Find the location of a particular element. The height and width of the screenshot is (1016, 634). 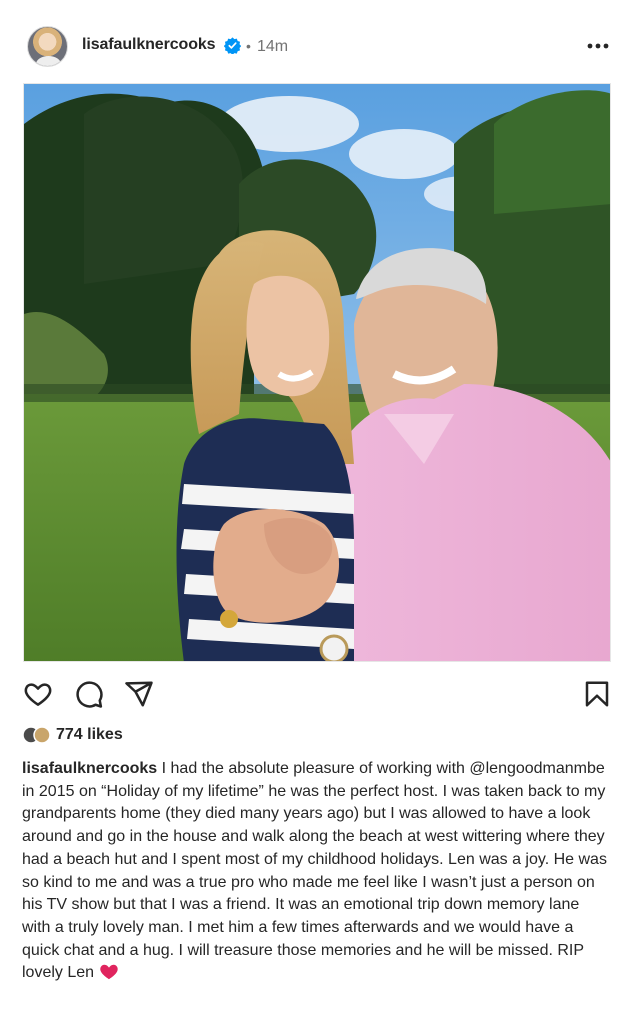

post-username: lisafaulknercooks is located at coordinates (149, 45).